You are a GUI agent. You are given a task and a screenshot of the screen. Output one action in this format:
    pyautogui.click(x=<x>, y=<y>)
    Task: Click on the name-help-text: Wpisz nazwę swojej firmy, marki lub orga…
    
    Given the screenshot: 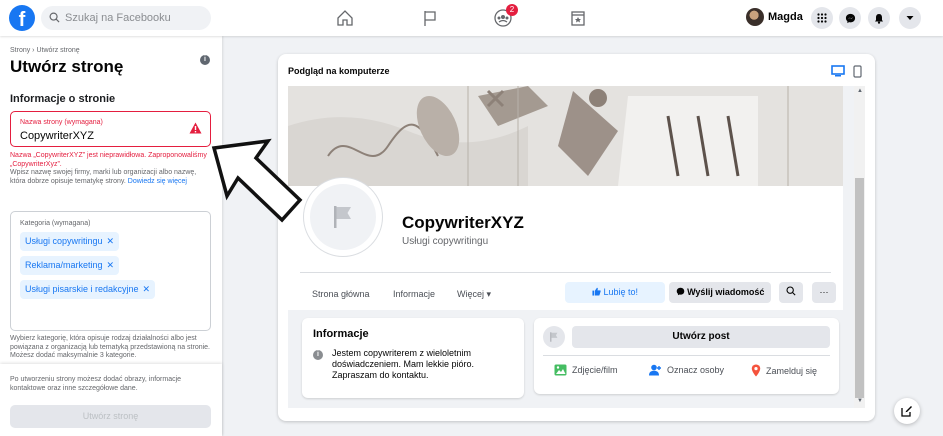 What is the action you would take?
    pyautogui.click(x=110, y=177)
    